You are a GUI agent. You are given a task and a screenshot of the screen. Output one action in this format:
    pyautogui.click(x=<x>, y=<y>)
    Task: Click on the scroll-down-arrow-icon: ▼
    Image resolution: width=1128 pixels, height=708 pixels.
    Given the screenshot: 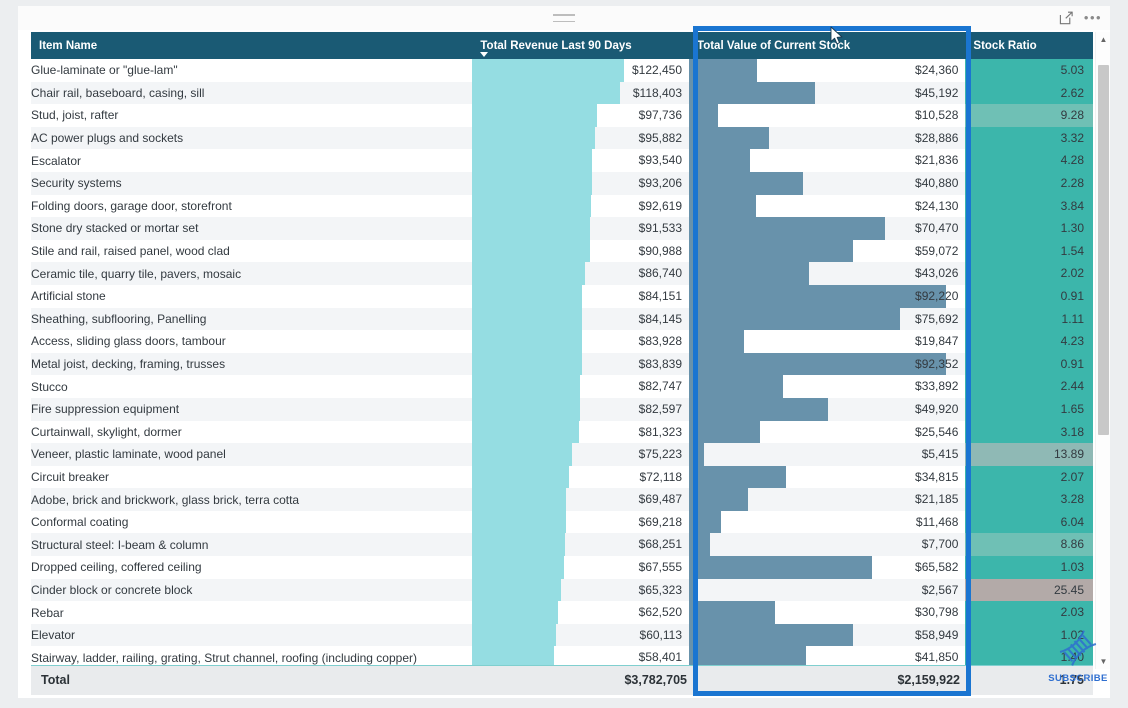 What is the action you would take?
    pyautogui.click(x=1103, y=661)
    